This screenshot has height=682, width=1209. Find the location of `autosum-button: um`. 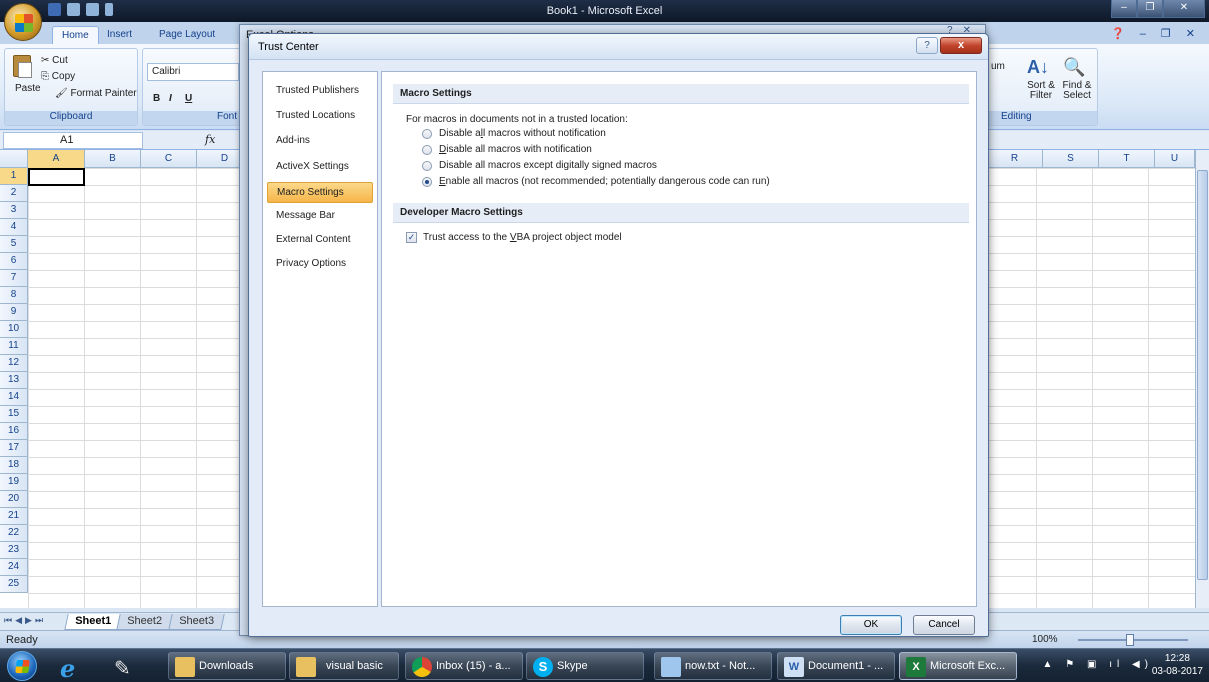

autosum-button: um is located at coordinates (998, 66).